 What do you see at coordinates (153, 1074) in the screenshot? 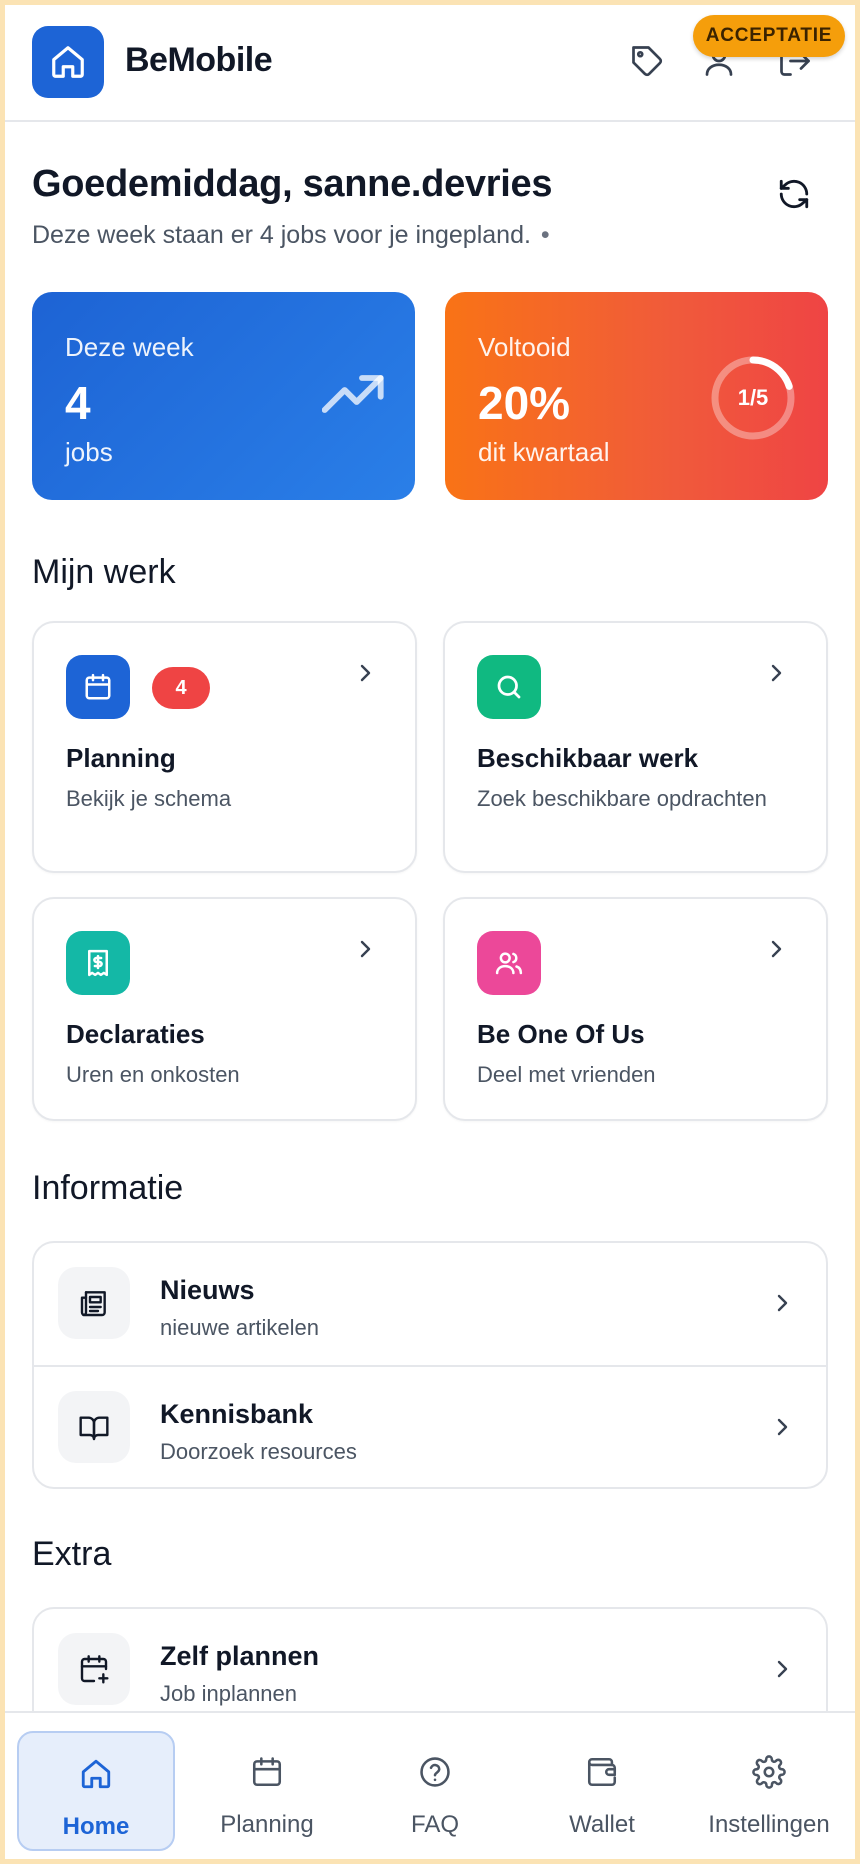
I see `tile-declarations-subtitle: Uren en onkosten` at bounding box center [153, 1074].